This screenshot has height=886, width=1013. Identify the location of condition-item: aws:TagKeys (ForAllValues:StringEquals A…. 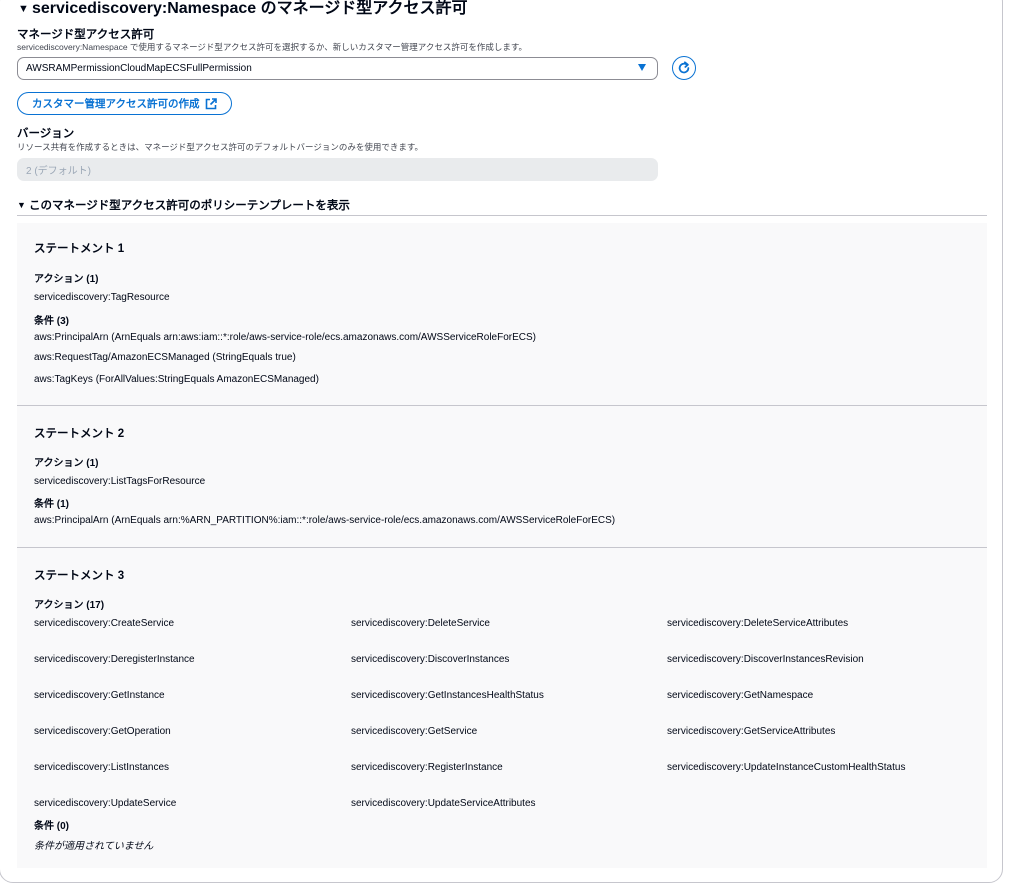
(176, 379).